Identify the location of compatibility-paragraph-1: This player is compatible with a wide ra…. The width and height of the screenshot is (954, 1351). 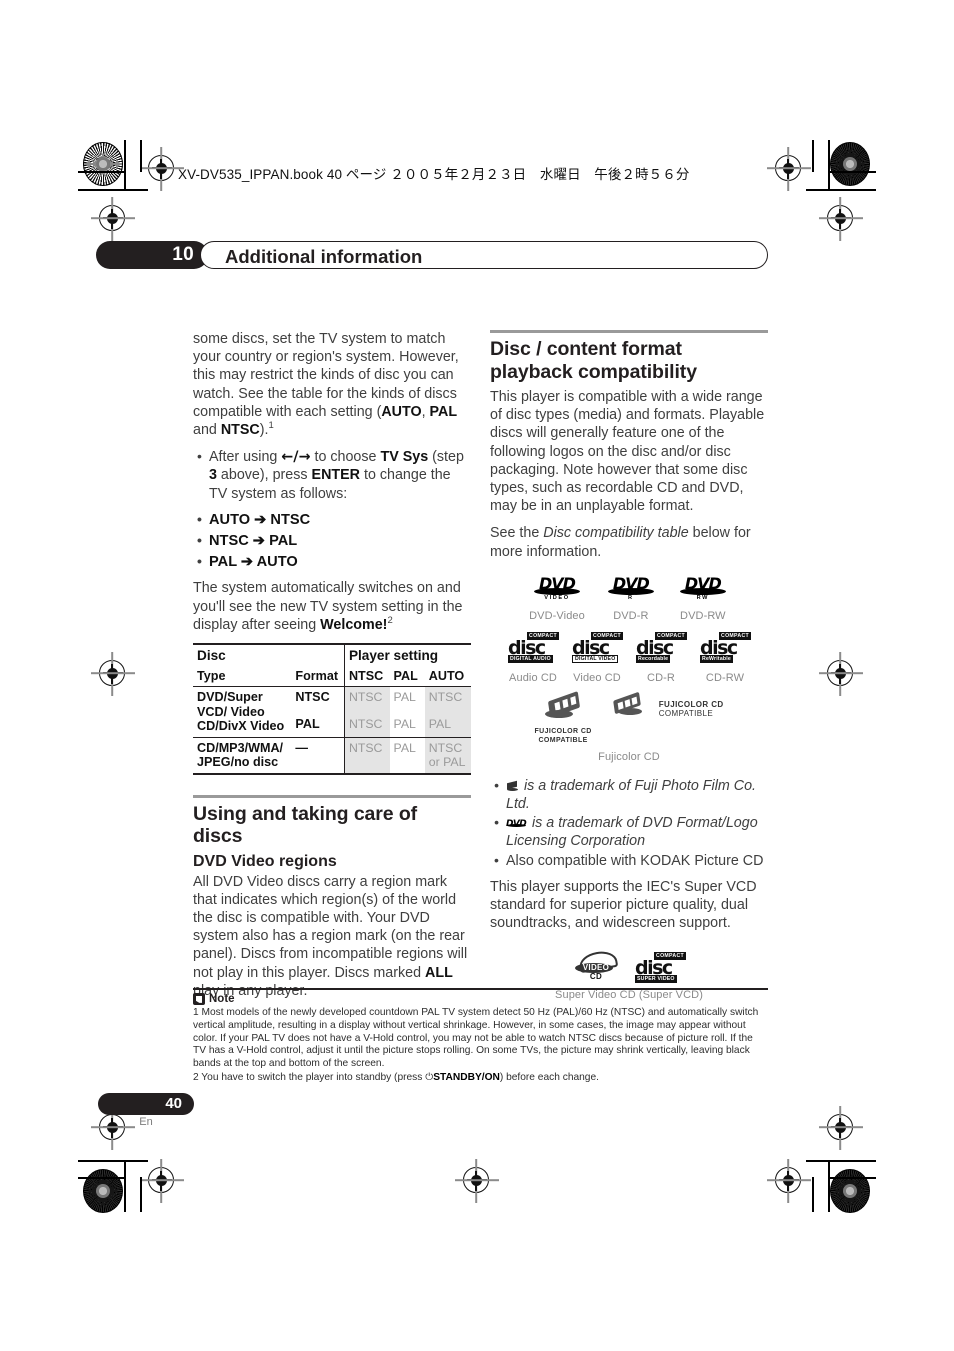
(627, 452).